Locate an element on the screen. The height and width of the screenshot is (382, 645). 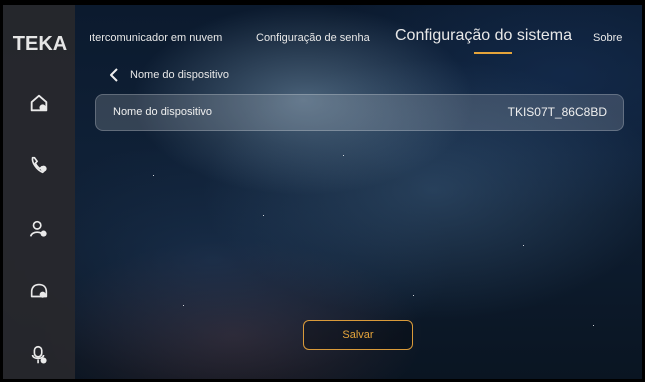
page-title: Nome do dispositivo is located at coordinates (180, 75).